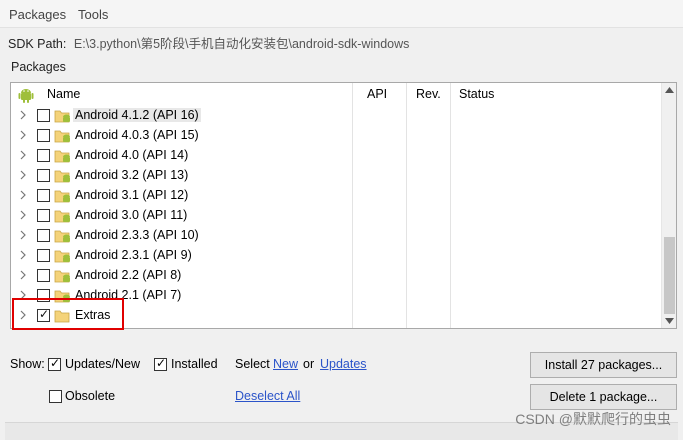 The image size is (683, 440). Describe the element at coordinates (336, 175) in the screenshot. I see `tree-row: Android 3.2 (API 13)` at that location.